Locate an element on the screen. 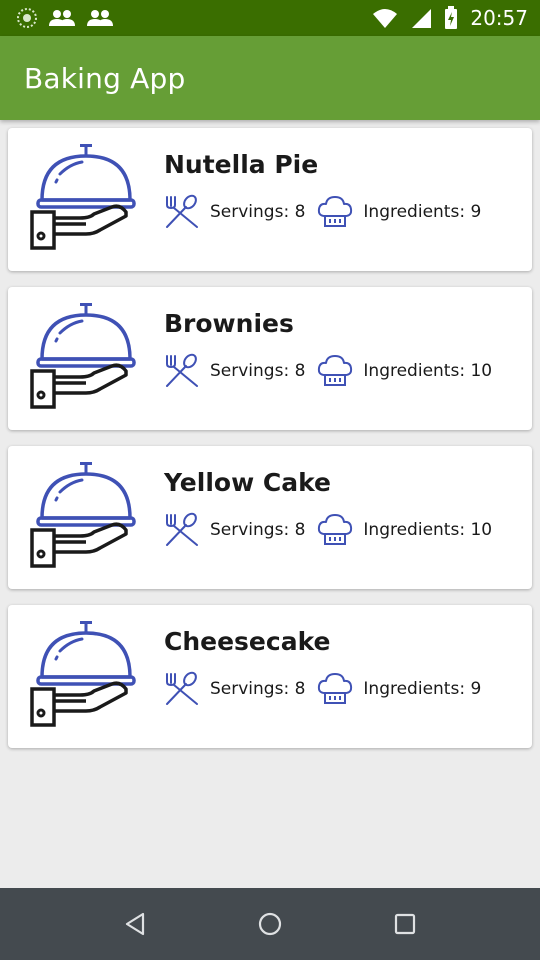 Image resolution: width=540 pixels, height=960 pixels. wifi-icon is located at coordinates (385, 18).